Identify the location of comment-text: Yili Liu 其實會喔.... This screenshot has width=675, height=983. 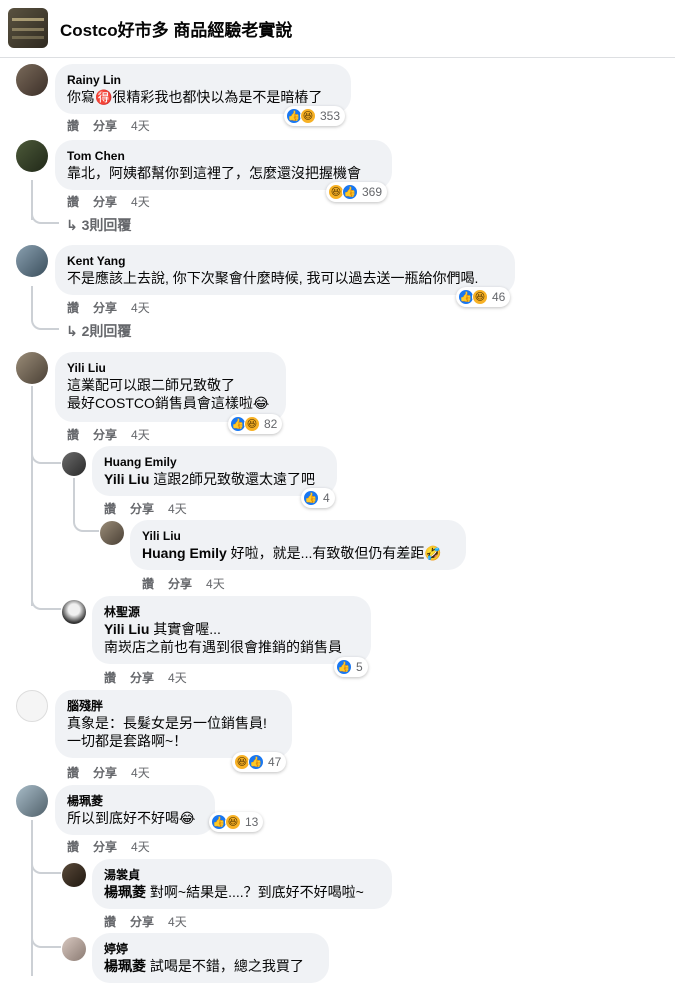
(162, 629).